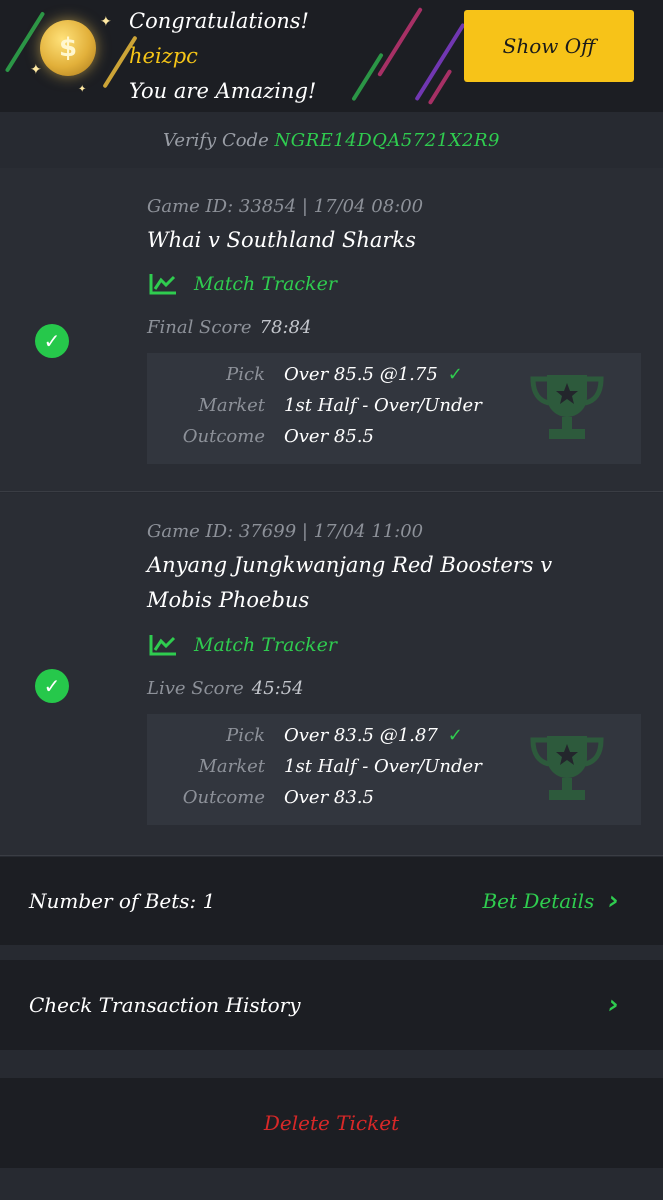 The height and width of the screenshot is (1200, 663). I want to click on bet-details-label: Bet Details, so click(538, 901).